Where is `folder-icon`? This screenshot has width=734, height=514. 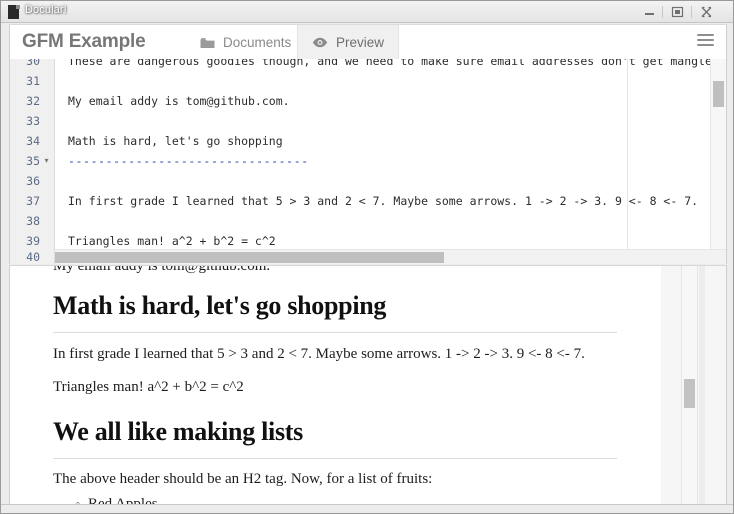 folder-icon is located at coordinates (207, 43).